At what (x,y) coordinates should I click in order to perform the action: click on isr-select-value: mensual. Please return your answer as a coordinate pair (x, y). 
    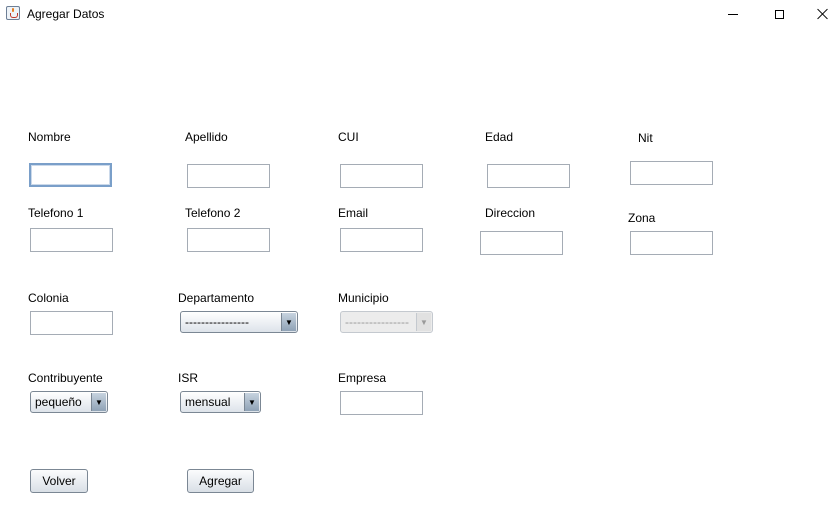
    Looking at the image, I should click on (208, 402).